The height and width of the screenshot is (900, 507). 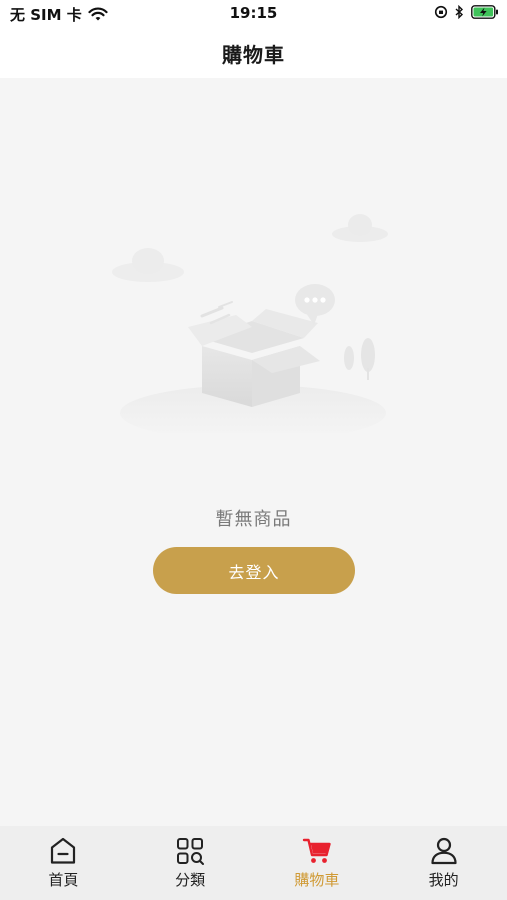 I want to click on tab-cart-label: 購物車, so click(x=317, y=880).